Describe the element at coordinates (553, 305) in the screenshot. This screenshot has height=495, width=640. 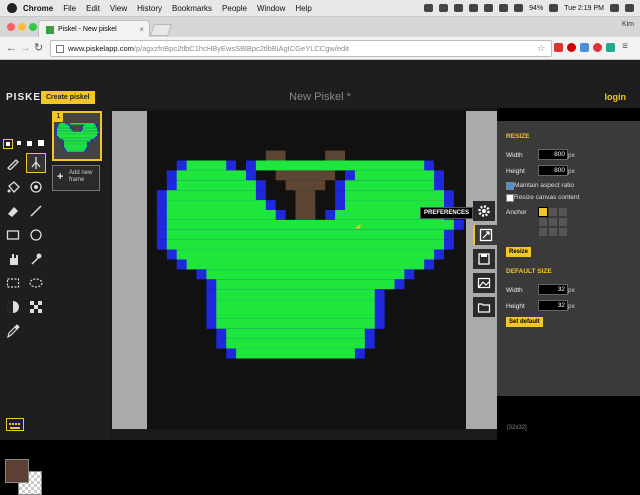
I see `default-height-input` at that location.